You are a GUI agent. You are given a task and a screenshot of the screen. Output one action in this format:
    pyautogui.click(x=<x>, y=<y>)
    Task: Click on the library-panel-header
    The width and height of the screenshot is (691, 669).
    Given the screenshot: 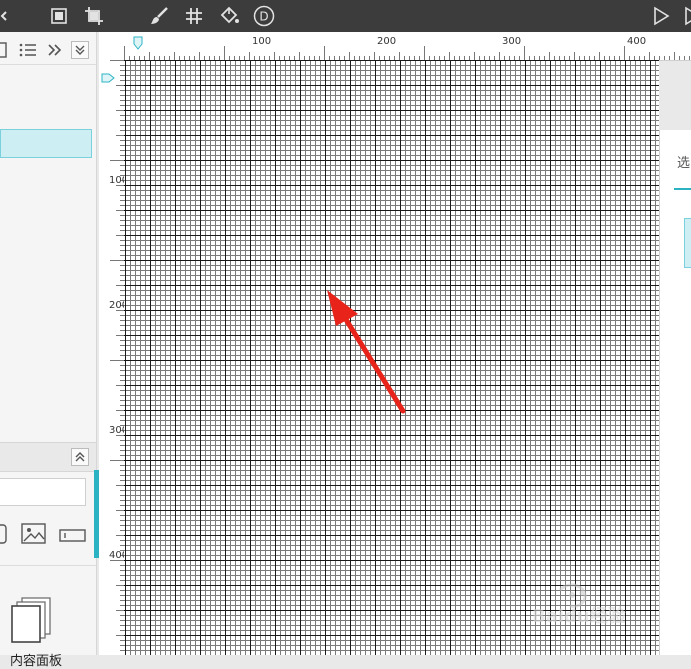 What is the action you would take?
    pyautogui.click(x=48, y=457)
    